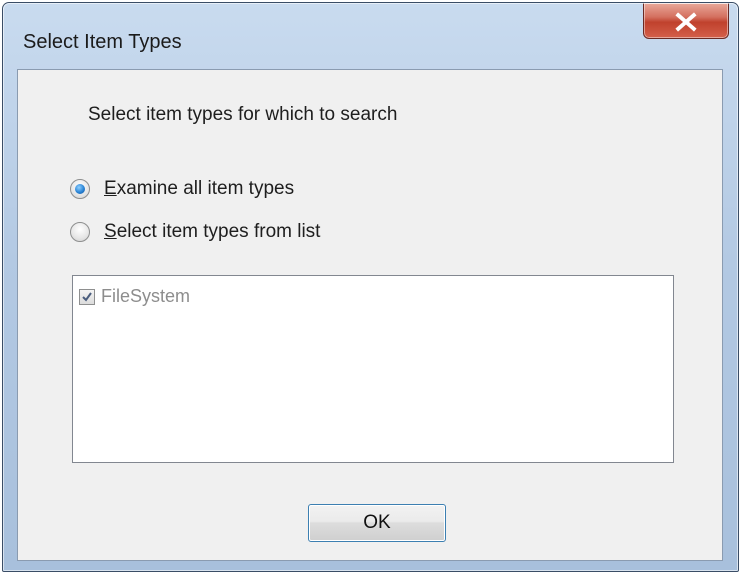 Image resolution: width=743 pixels, height=576 pixels. I want to click on check-icon, so click(87, 296).